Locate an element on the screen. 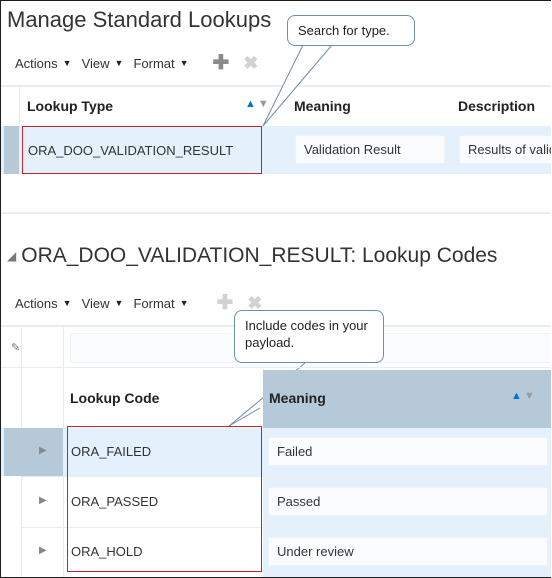 The width and height of the screenshot is (552, 578). meaning-field: Failed is located at coordinates (408, 451).